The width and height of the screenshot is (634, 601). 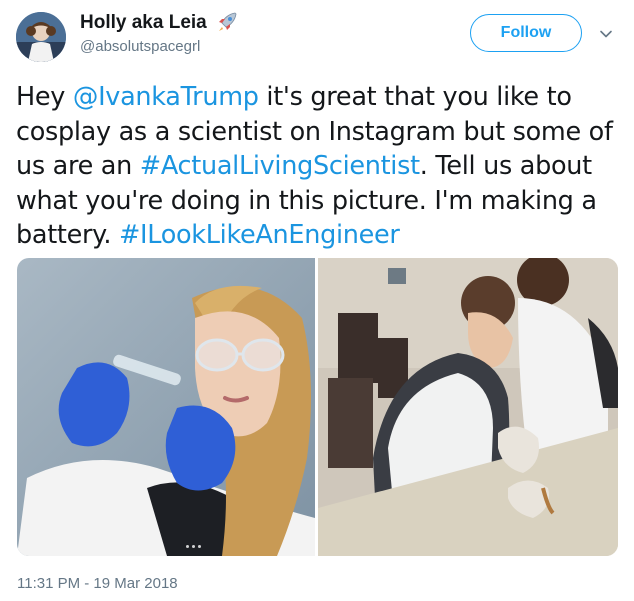 I want to click on hashtag-link: #ILookLikeAnEngineer, so click(x=259, y=235).